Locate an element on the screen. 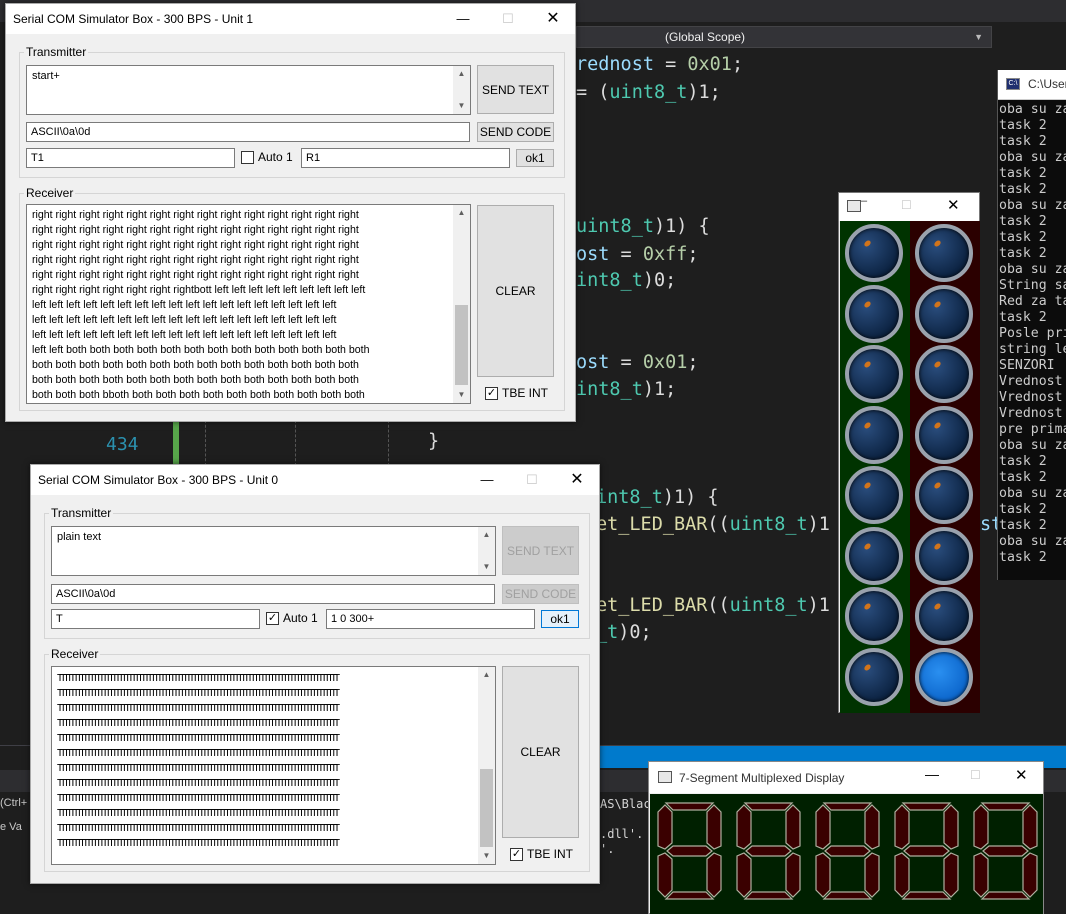  close-icon: ✕ is located at coordinates (953, 205).